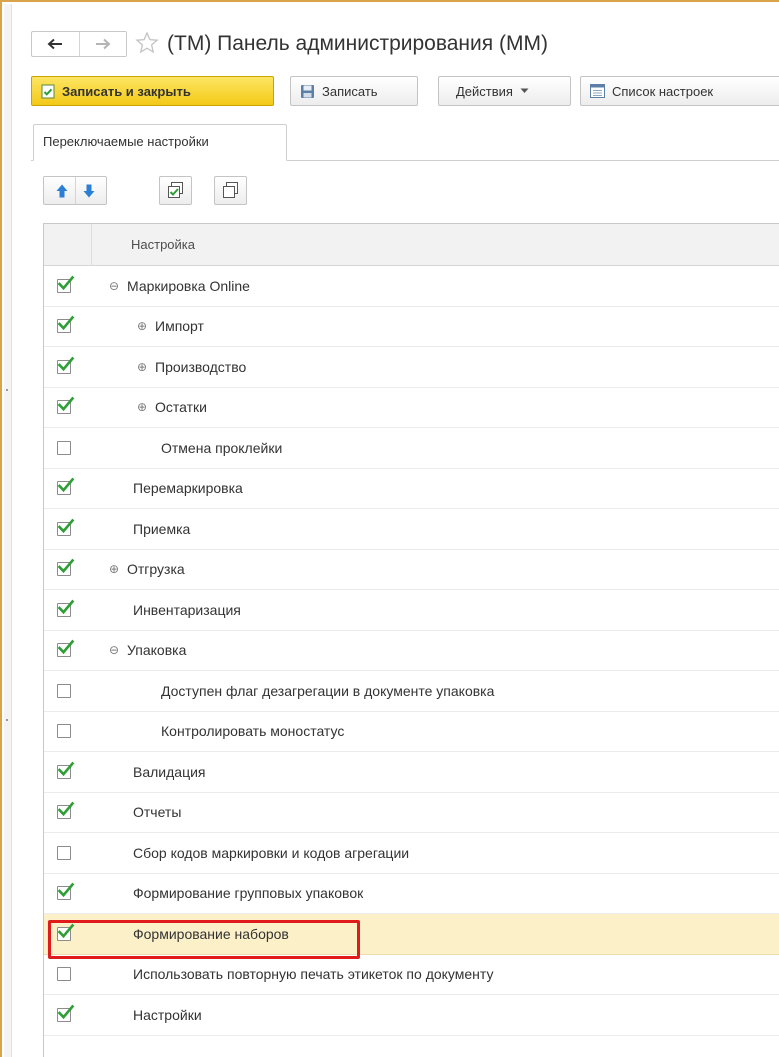 This screenshot has height=1057, width=779. I want to click on save-button: Записать, so click(354, 91).